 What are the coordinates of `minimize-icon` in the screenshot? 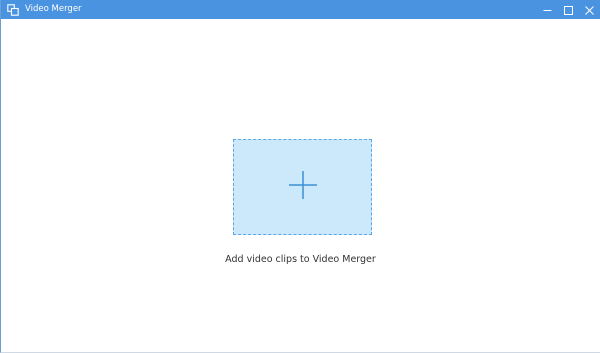 It's located at (547, 9).